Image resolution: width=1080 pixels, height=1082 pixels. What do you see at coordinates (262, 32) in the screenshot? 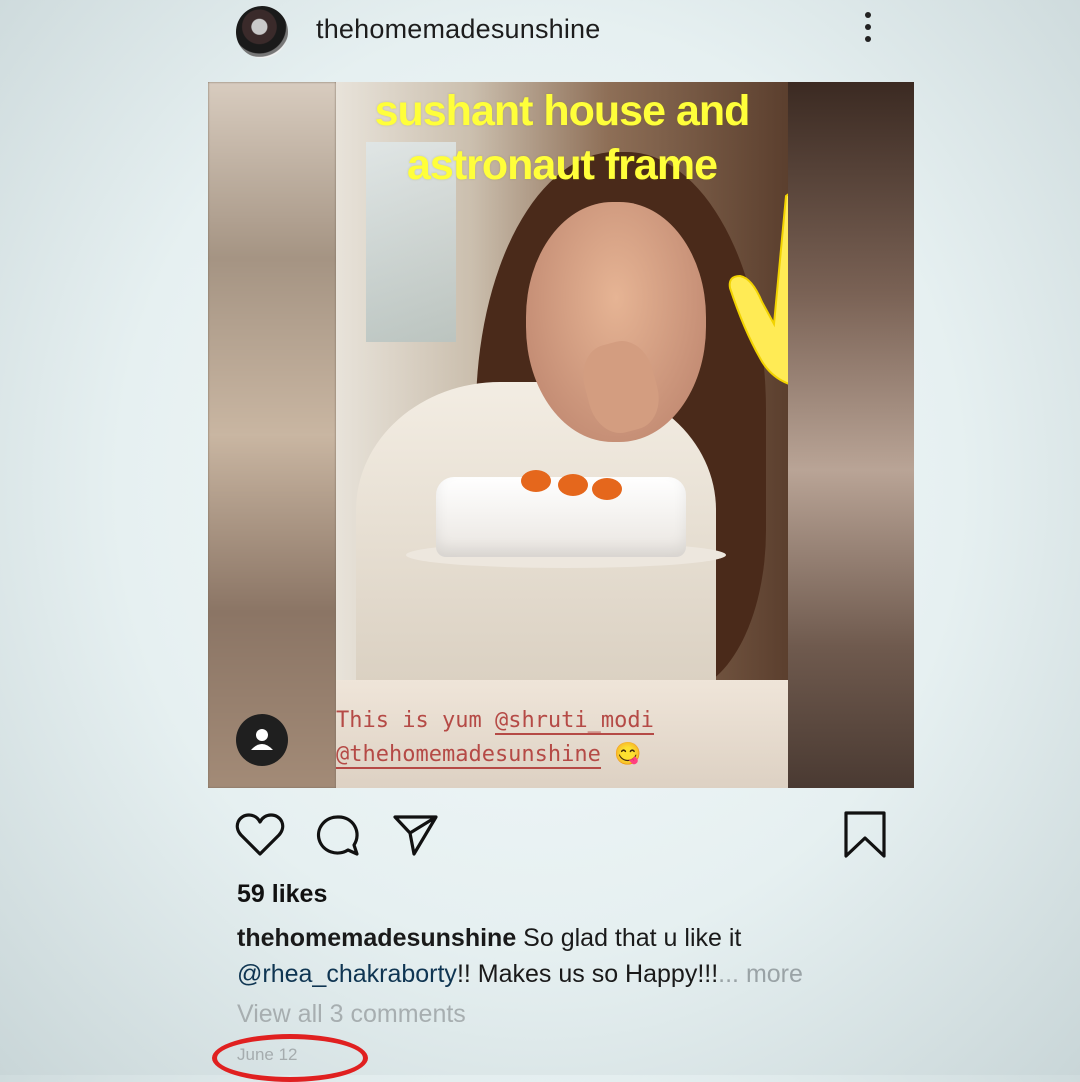
I see `avatar` at bounding box center [262, 32].